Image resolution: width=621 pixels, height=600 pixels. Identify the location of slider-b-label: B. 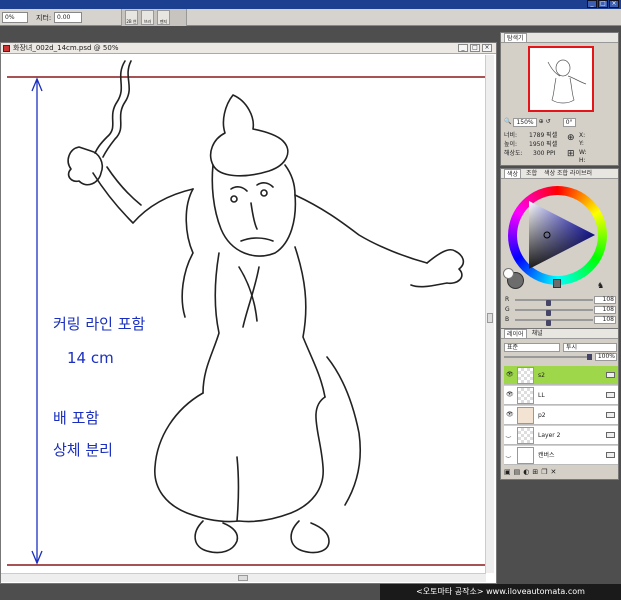
(507, 319).